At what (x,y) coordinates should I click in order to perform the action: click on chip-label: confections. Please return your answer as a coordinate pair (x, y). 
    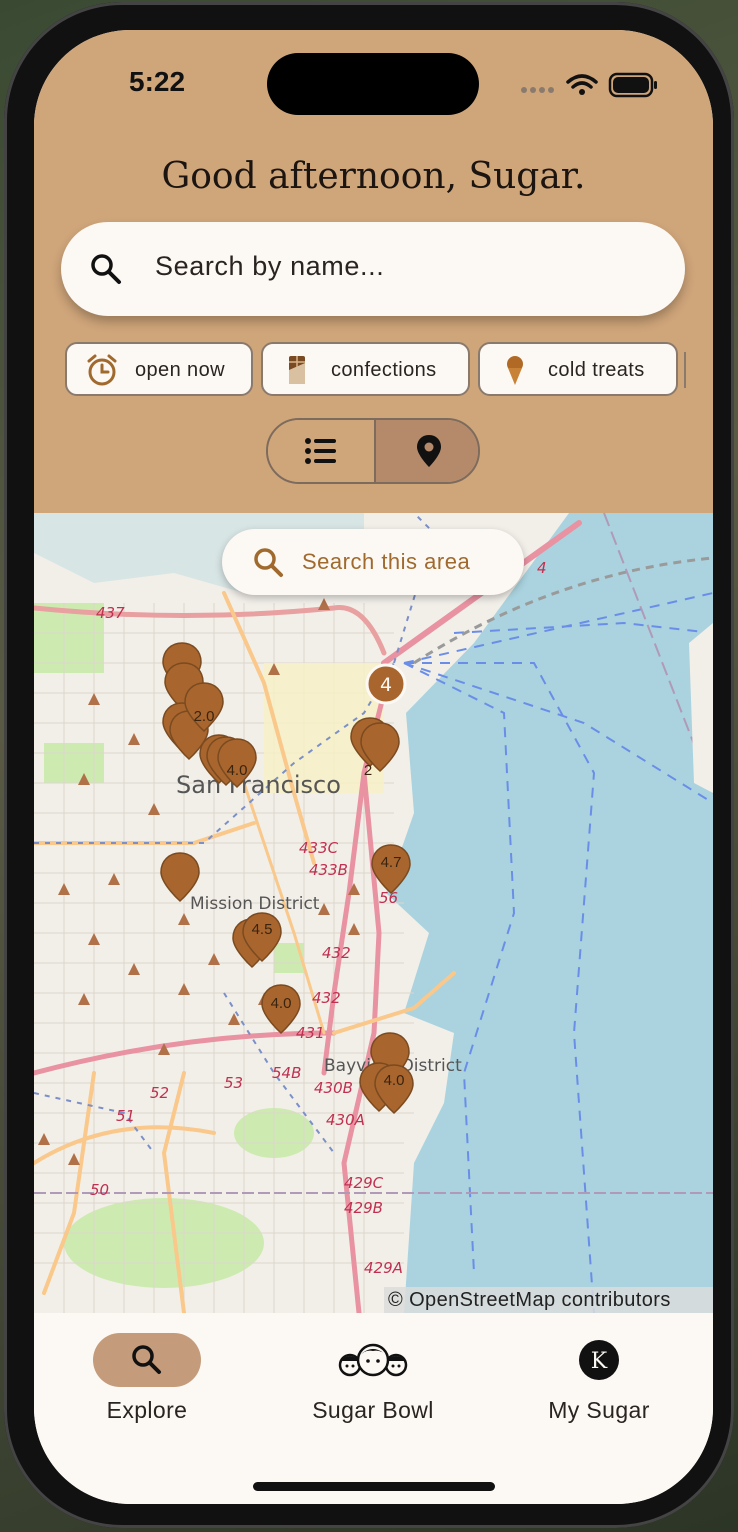
    Looking at the image, I should click on (384, 370).